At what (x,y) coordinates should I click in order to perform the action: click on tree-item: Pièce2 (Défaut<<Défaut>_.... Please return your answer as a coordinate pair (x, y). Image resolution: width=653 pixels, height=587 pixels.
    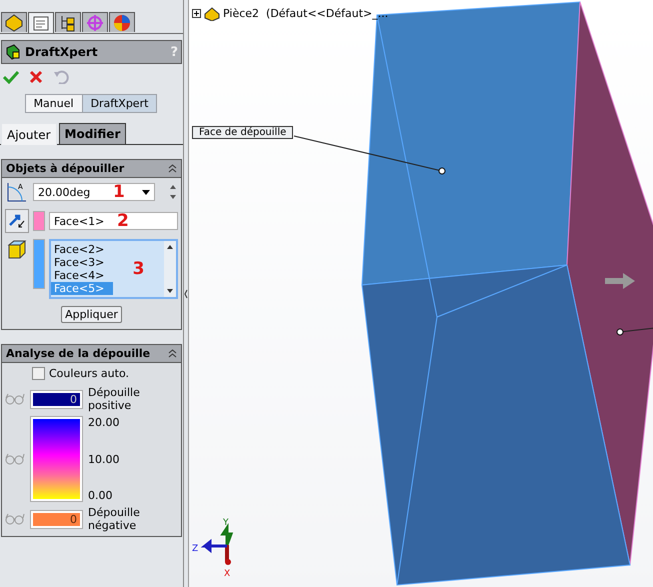
    Looking at the image, I should click on (290, 13).